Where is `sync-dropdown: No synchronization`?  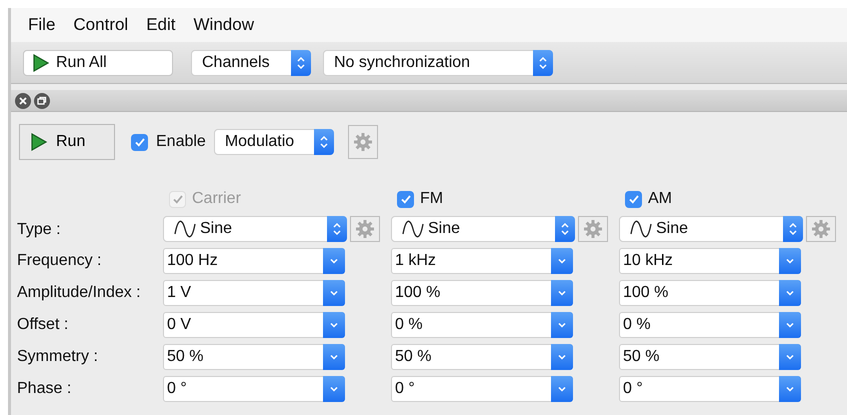
sync-dropdown: No synchronization is located at coordinates (438, 63).